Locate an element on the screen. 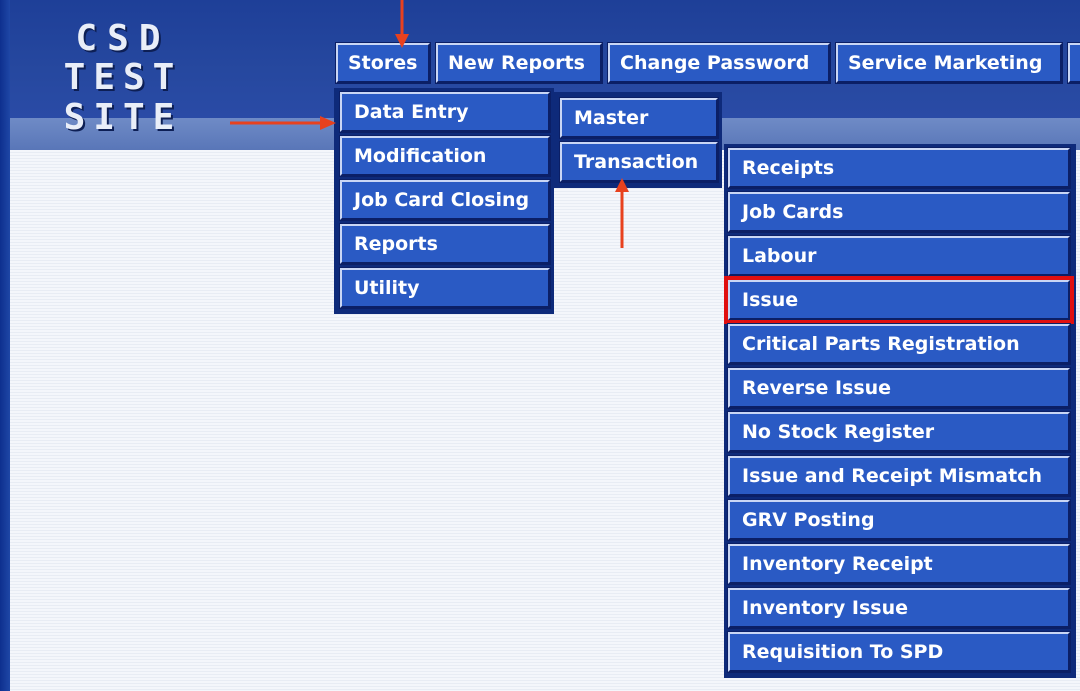 Image resolution: width=1080 pixels, height=691 pixels. stores-item-utility: Utility is located at coordinates (445, 288).